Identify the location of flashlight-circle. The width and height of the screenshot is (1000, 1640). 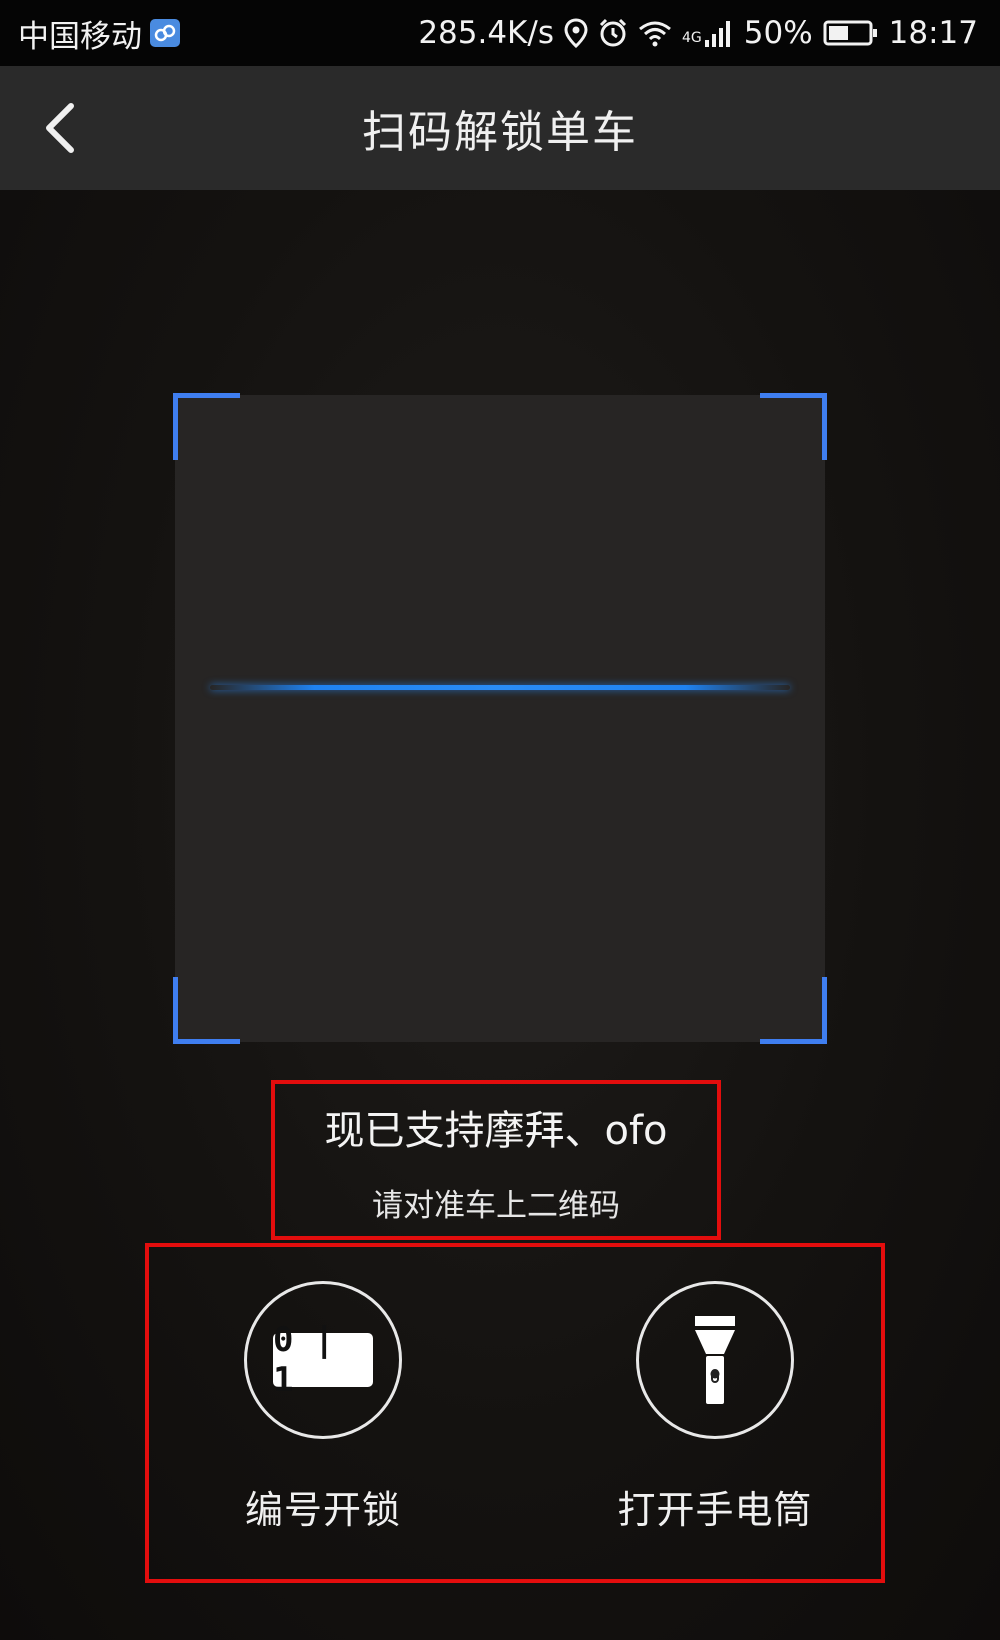
(715, 1360).